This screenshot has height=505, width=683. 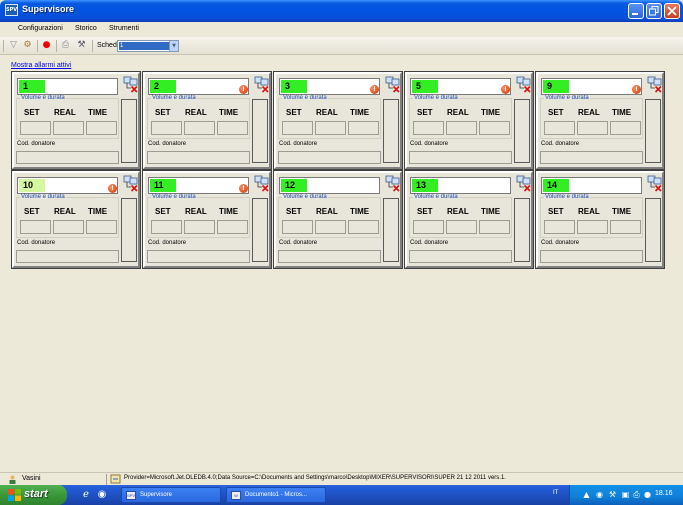 I want to click on scheda-select: 1 ▼, so click(x=148, y=46).